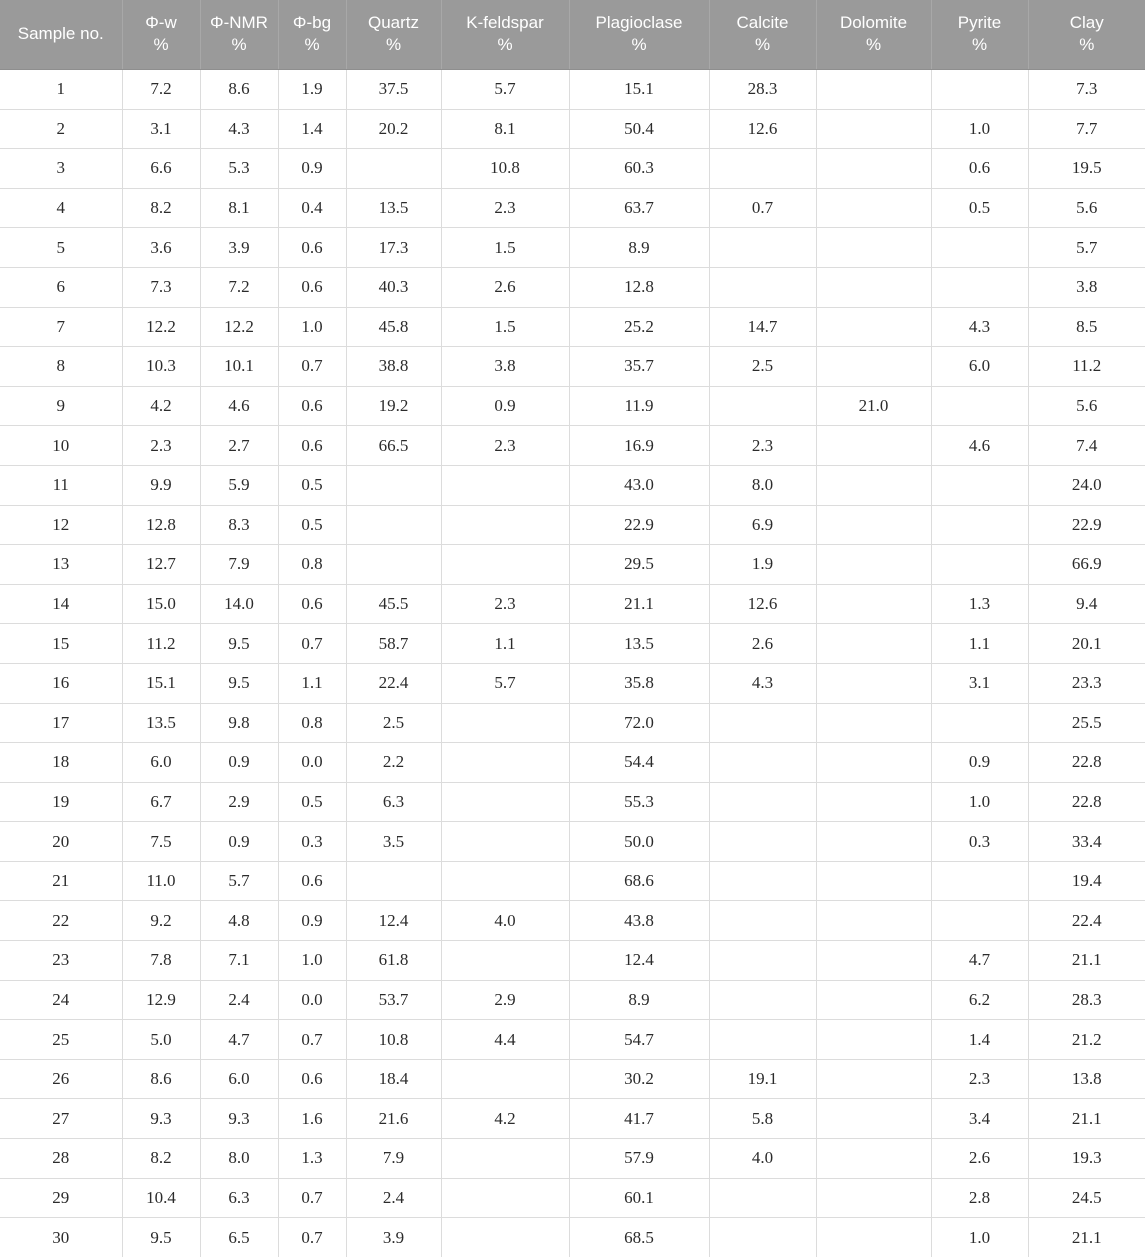 The height and width of the screenshot is (1257, 1145). I want to click on cell-pyrite, so click(980, 921).